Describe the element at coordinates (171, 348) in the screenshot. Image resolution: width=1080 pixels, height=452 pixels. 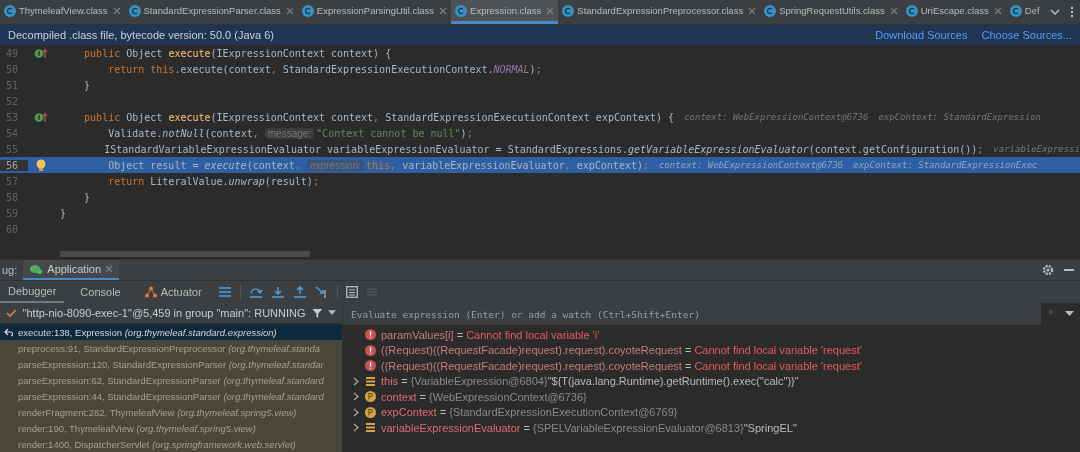
I see `stack-frame: preprocess:91, StandardExpressionPreprocessor (org.thymeleaf.standa` at that location.